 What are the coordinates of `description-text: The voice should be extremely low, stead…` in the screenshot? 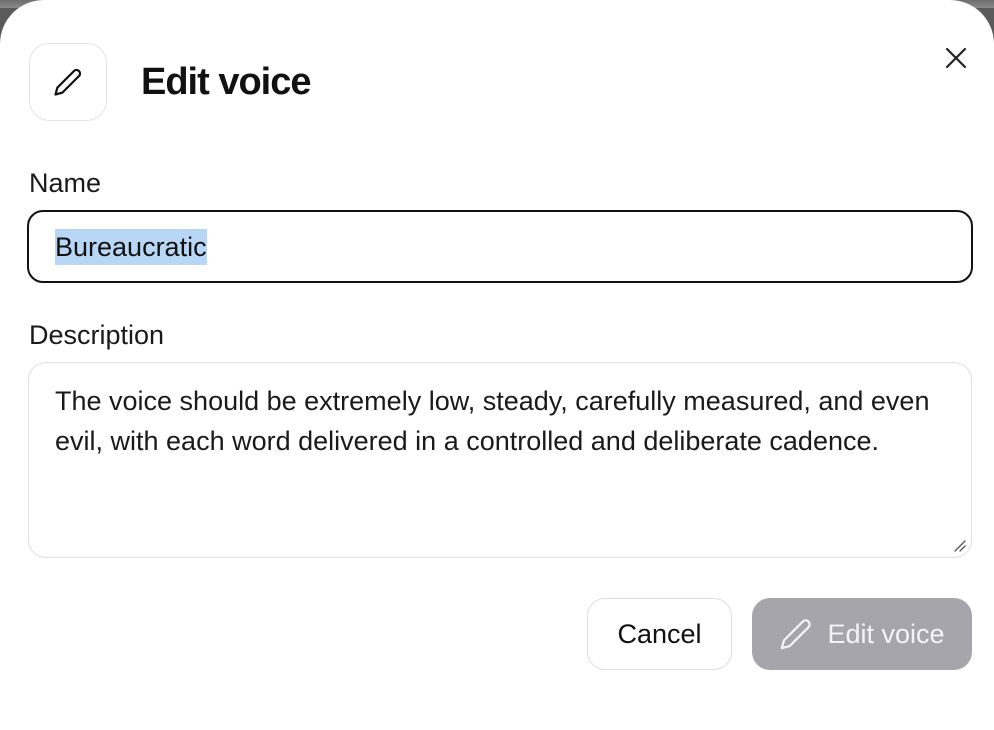 It's located at (492, 421).